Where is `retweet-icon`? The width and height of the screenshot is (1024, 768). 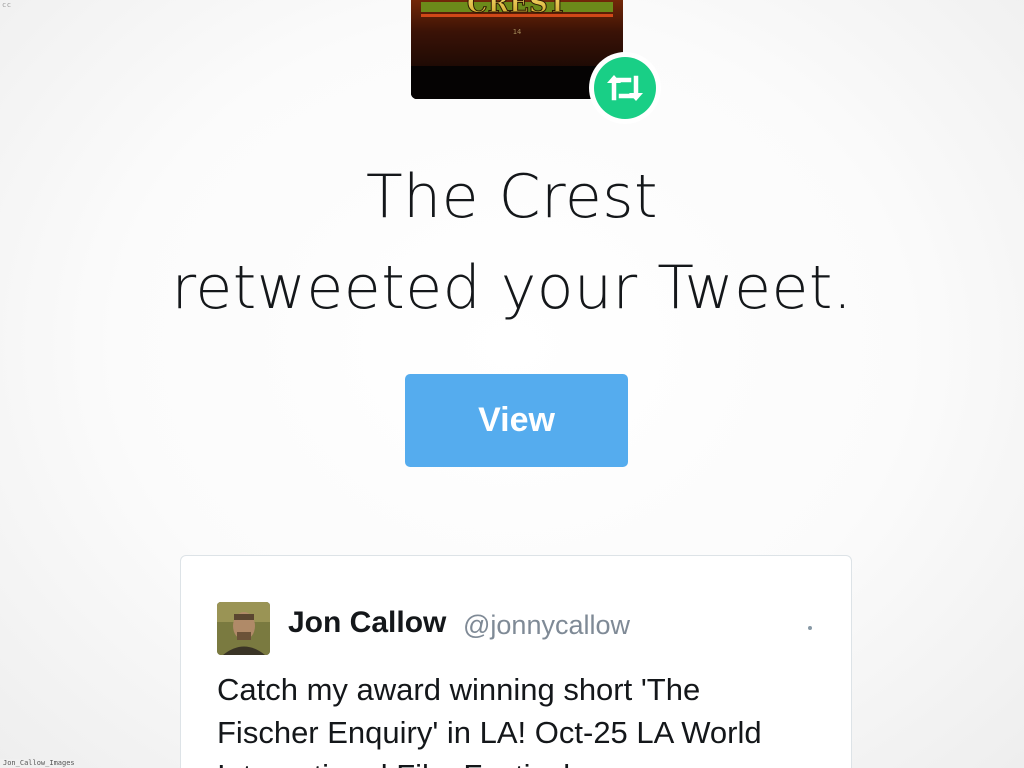 retweet-icon is located at coordinates (625, 88).